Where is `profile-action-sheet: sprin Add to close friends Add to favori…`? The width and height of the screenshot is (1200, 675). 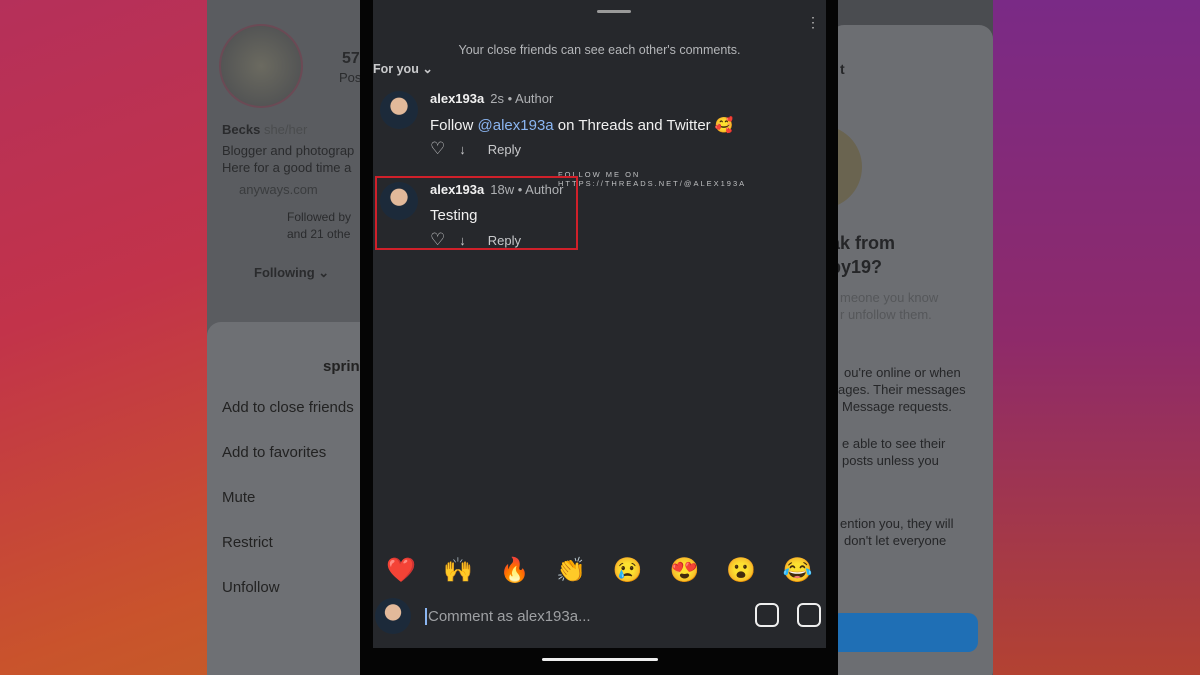 profile-action-sheet: sprin Add to close friends Add to favori… is located at coordinates (287, 498).